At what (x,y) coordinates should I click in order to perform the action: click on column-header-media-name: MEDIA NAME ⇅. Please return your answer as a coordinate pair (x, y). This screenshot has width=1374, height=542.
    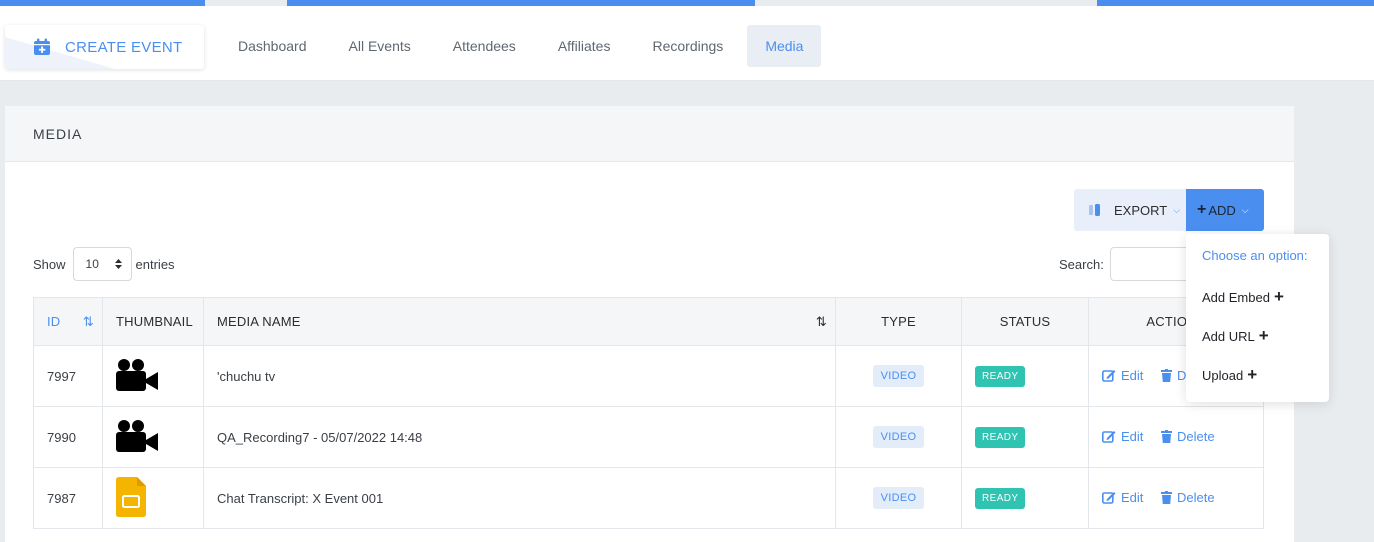
    Looking at the image, I should click on (519, 321).